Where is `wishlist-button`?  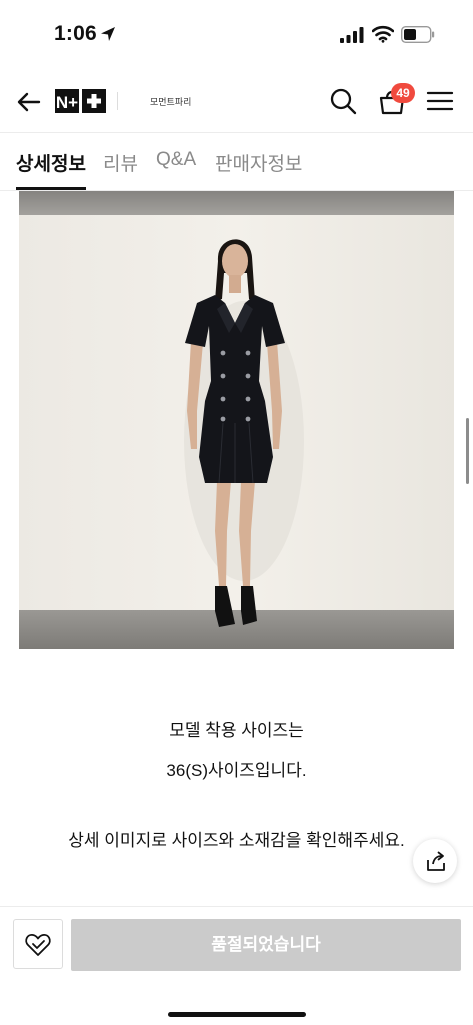 wishlist-button is located at coordinates (38, 944).